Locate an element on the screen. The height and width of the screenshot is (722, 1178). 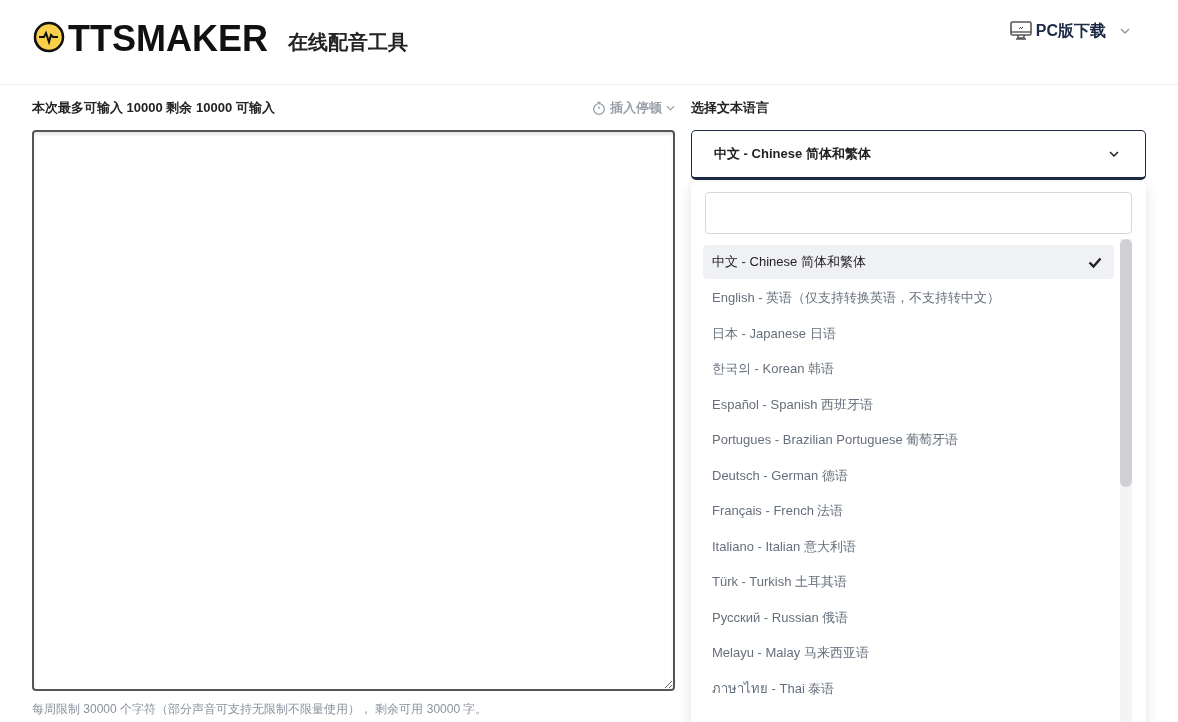
scrollbar-thumb is located at coordinates (1126, 363).